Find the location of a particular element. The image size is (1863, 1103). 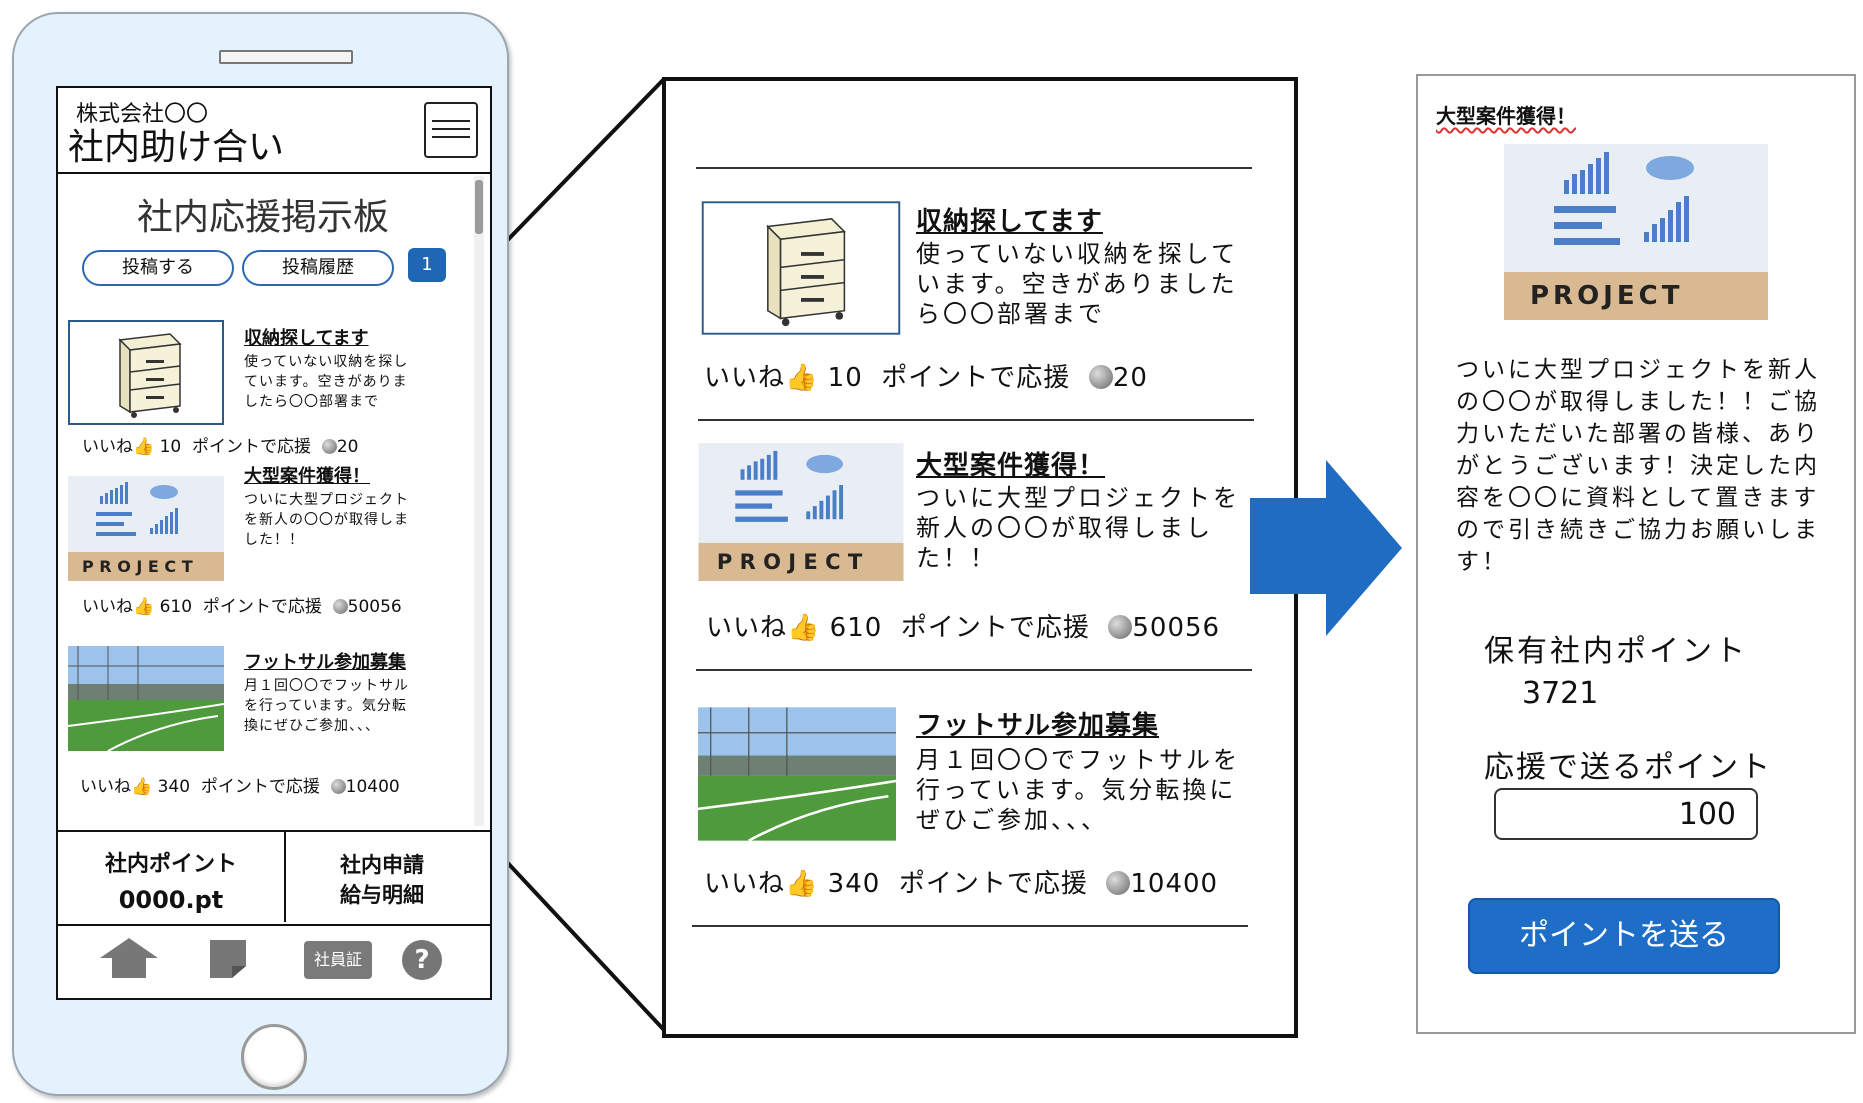

post-description: 使っていない収納を探しています。空きがありましたら〇〇部署まで is located at coordinates (326, 382).